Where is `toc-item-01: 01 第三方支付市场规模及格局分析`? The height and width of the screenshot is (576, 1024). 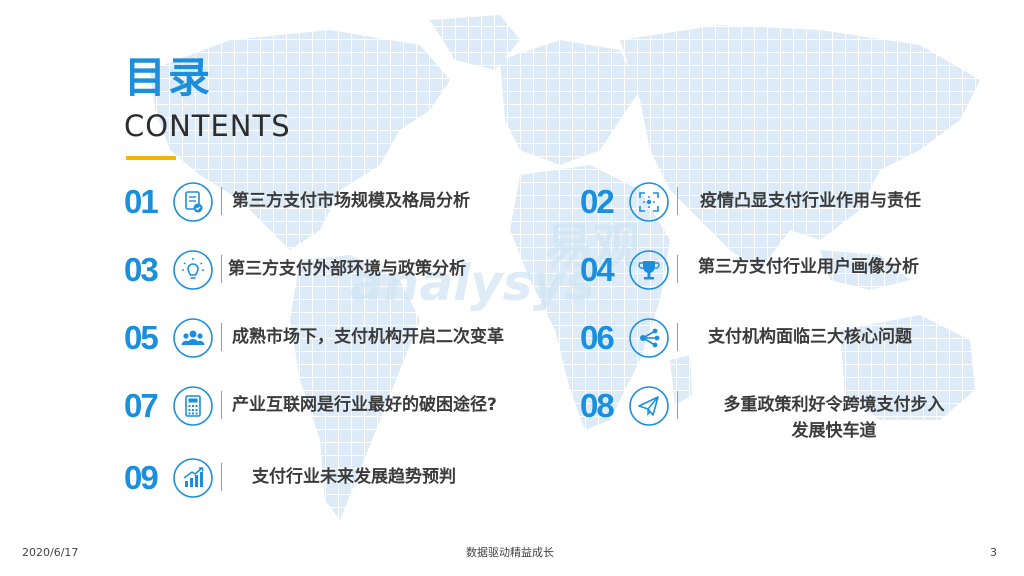 toc-item-01: 01 第三方支付市场规模及格局分析 is located at coordinates (334, 202).